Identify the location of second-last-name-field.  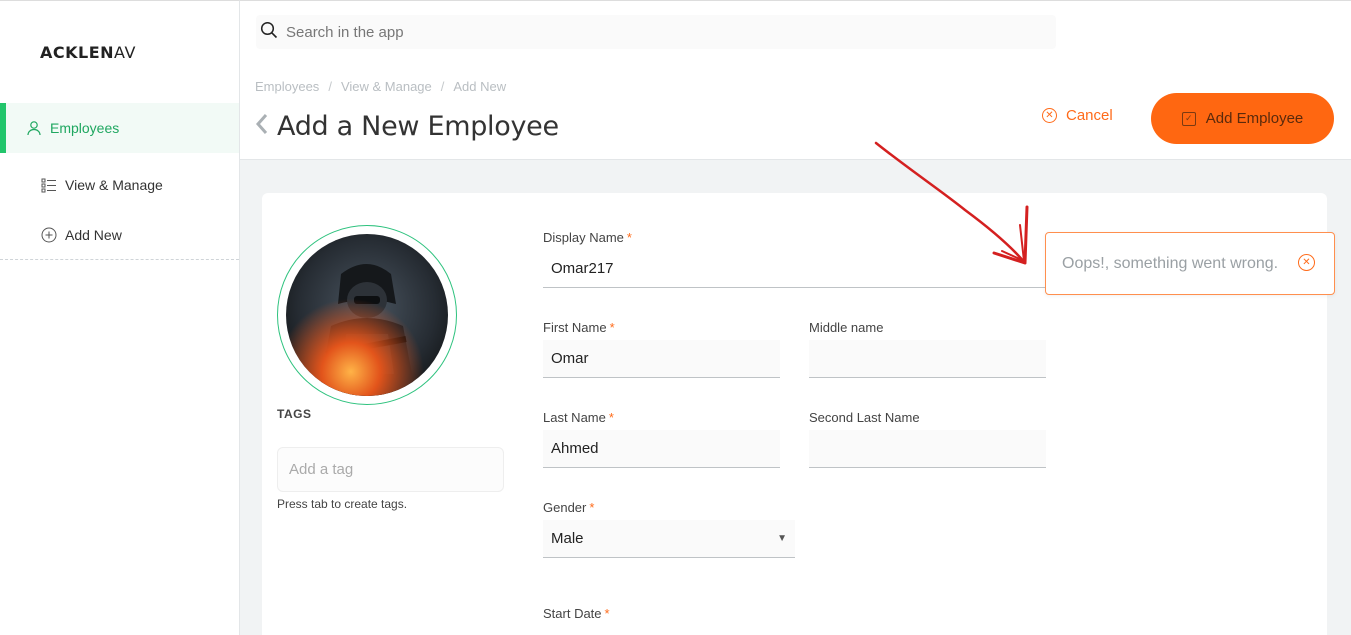
(927, 449).